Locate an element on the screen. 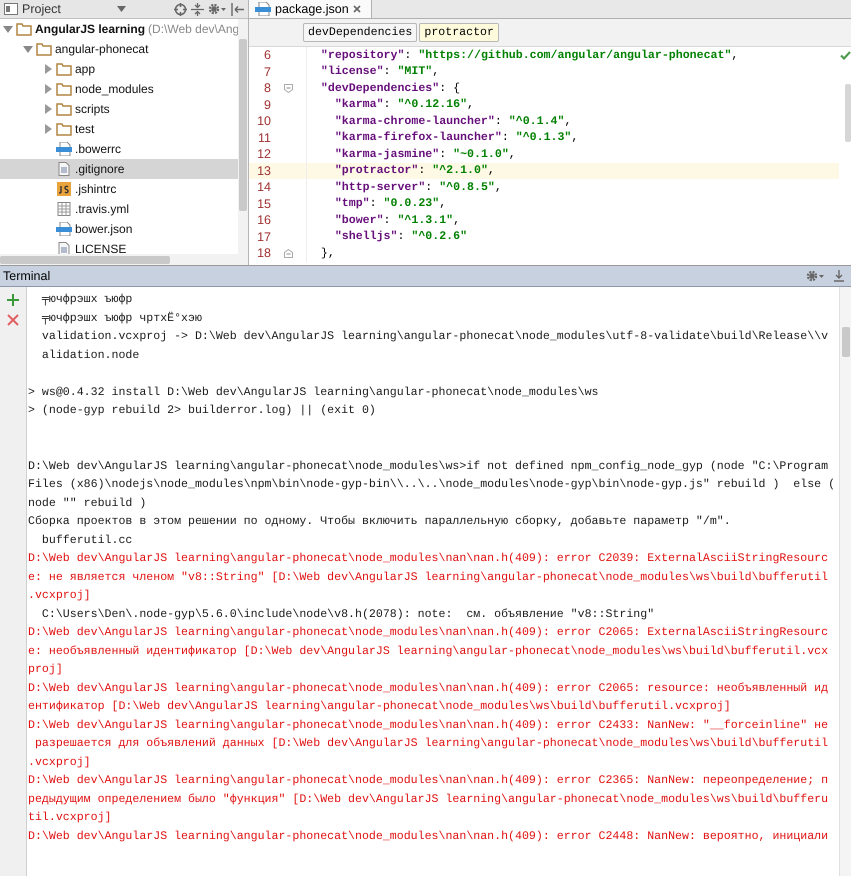 This screenshot has width=851, height=876. code-text: "tmp": "0.0.23", is located at coordinates (391, 203).